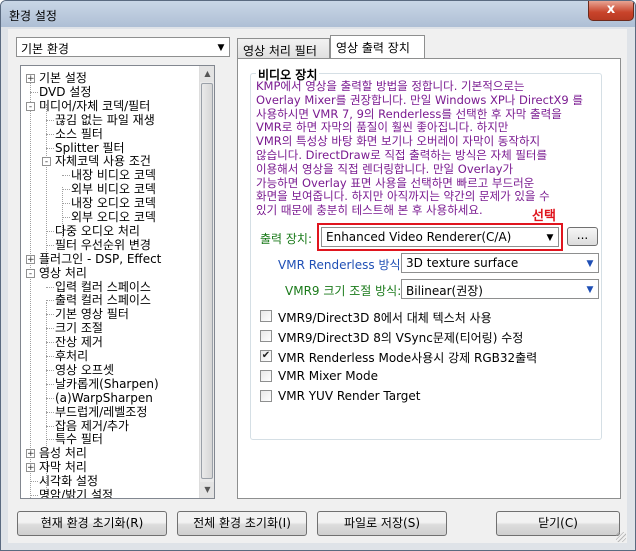 This screenshot has height=551, width=636. I want to click on scroll-down-icon: ▼, so click(207, 490).